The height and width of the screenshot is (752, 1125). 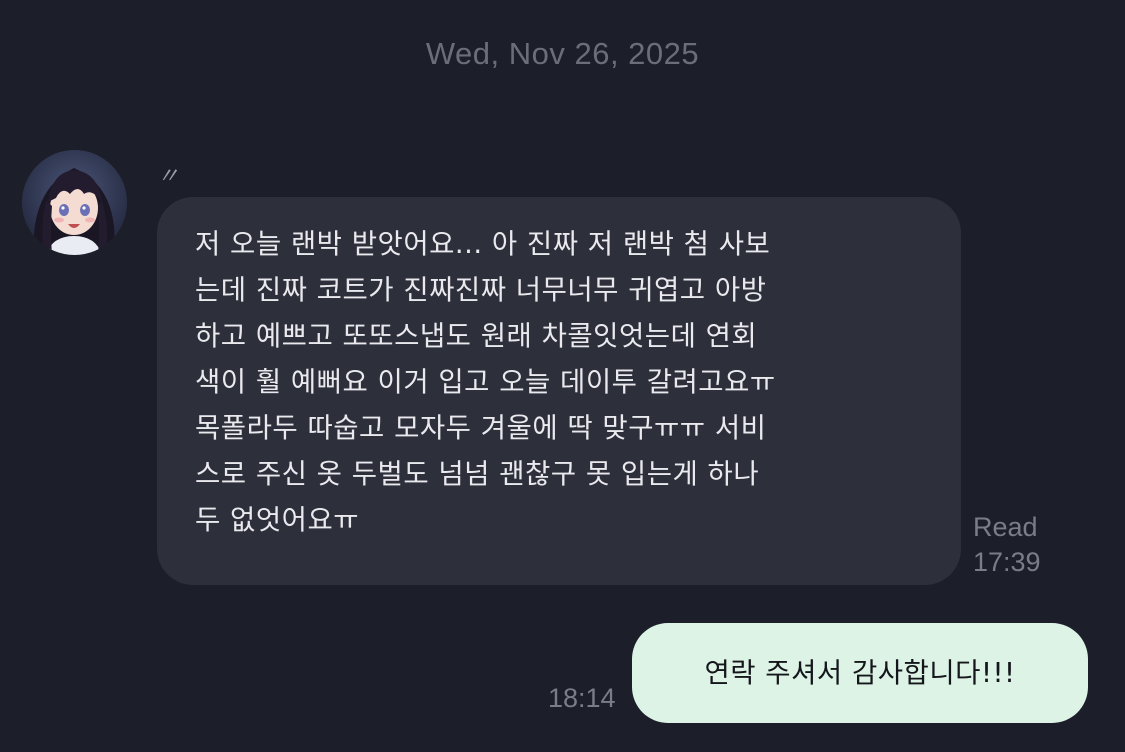 What do you see at coordinates (1007, 545) in the screenshot?
I see `incoming-message-meta: Read 17:39` at bounding box center [1007, 545].